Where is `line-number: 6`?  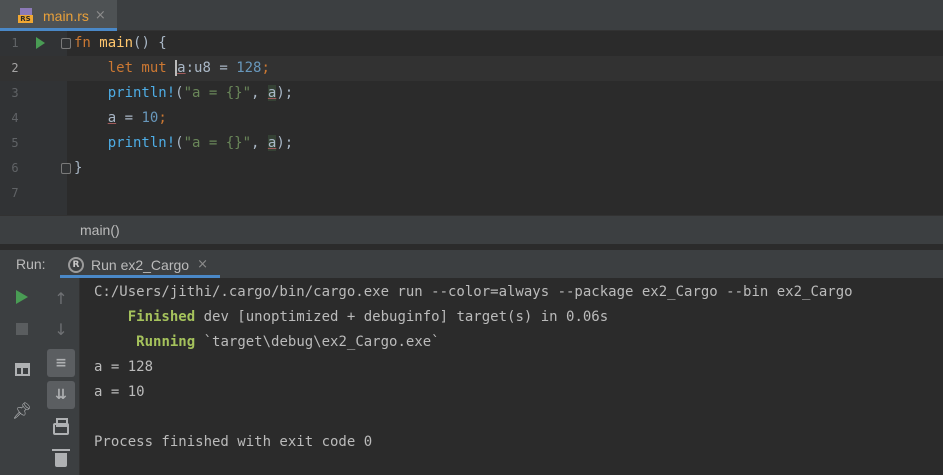 line-number: 6 is located at coordinates (15, 168).